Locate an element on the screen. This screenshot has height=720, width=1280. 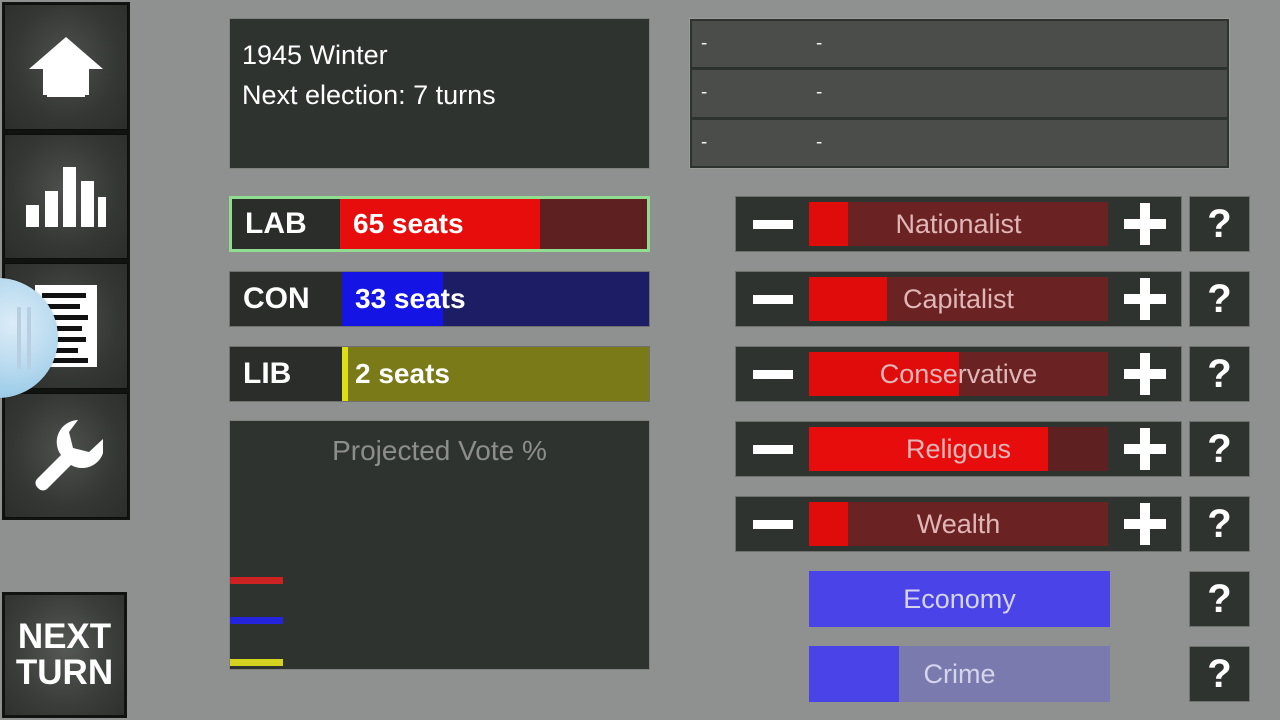
policy-row-wealth: Wealth is located at coordinates (958, 524).